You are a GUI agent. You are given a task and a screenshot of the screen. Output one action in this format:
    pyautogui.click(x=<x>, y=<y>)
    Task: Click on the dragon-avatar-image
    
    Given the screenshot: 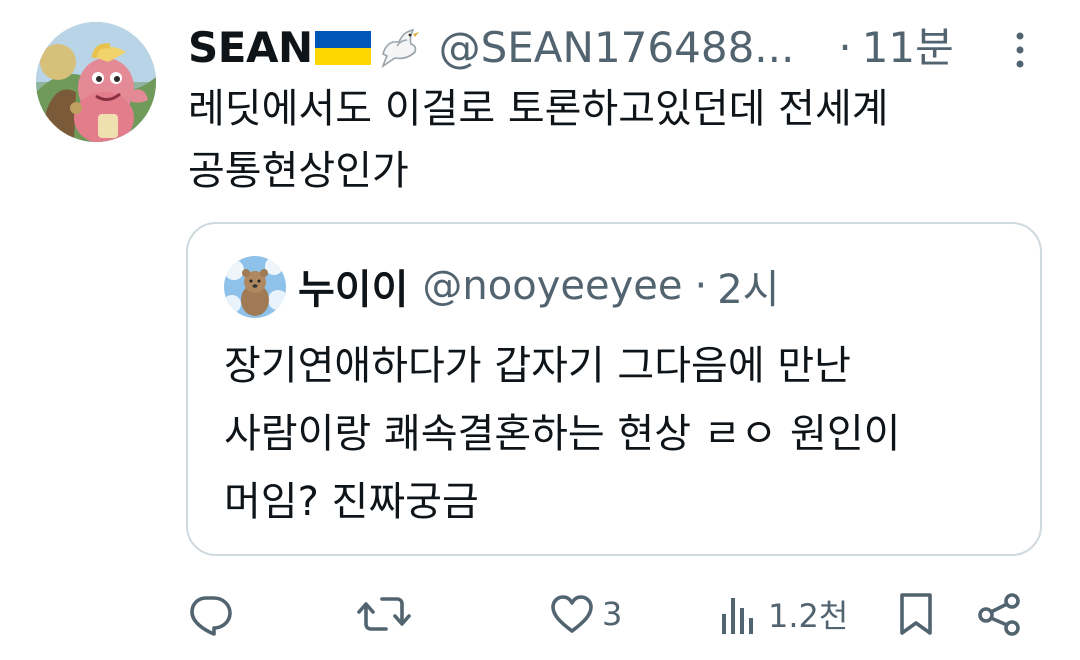 What is the action you would take?
    pyautogui.click(x=96, y=82)
    